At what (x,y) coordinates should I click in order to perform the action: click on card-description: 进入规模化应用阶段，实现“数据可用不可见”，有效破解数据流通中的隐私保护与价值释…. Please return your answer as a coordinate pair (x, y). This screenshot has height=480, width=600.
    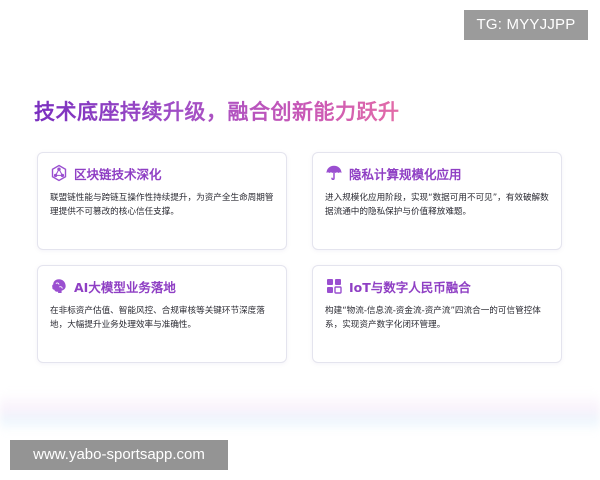
    Looking at the image, I should click on (437, 205).